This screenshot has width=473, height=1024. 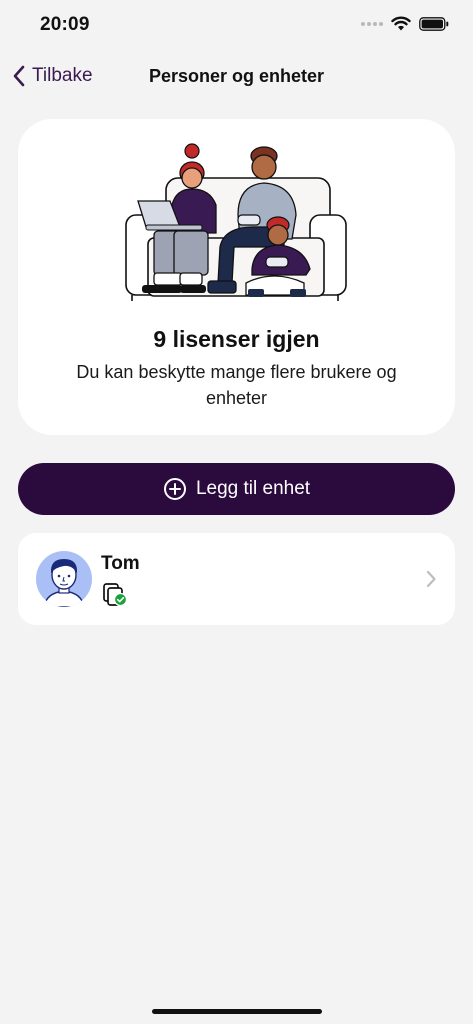 I want to click on device-protected-icon, so click(x=115, y=595).